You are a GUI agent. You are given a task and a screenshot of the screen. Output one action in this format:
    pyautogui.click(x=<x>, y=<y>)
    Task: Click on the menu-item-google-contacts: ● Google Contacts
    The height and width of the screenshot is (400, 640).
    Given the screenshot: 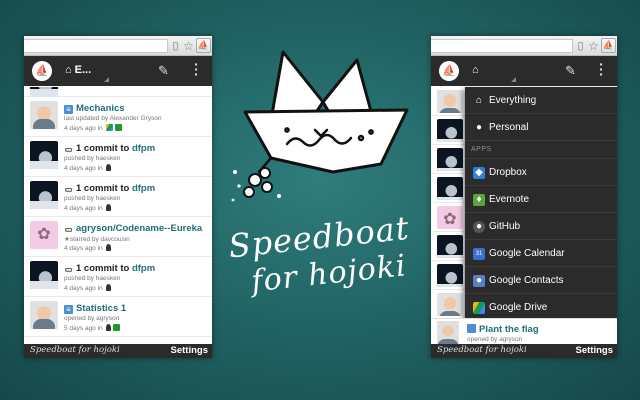 What is the action you would take?
    pyautogui.click(x=541, y=280)
    